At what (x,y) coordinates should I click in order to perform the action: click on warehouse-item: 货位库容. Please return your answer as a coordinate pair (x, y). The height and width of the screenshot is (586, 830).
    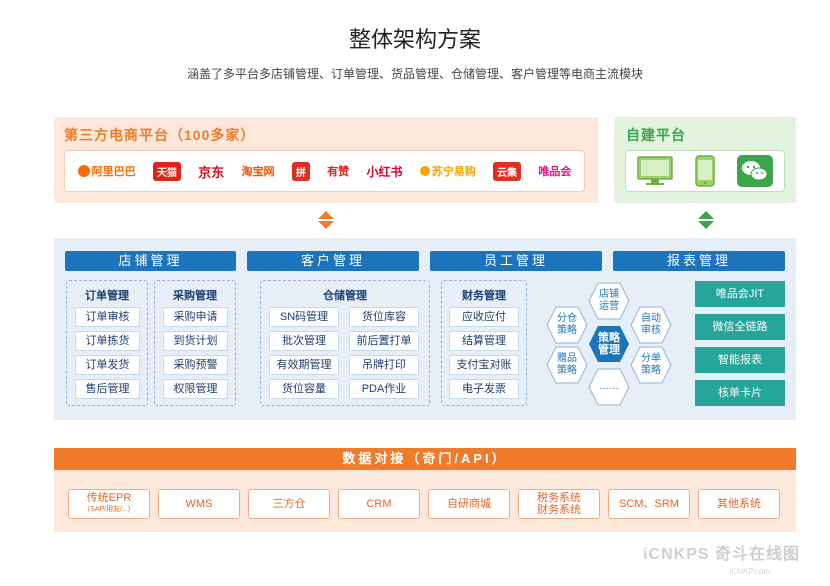
    Looking at the image, I should click on (384, 317).